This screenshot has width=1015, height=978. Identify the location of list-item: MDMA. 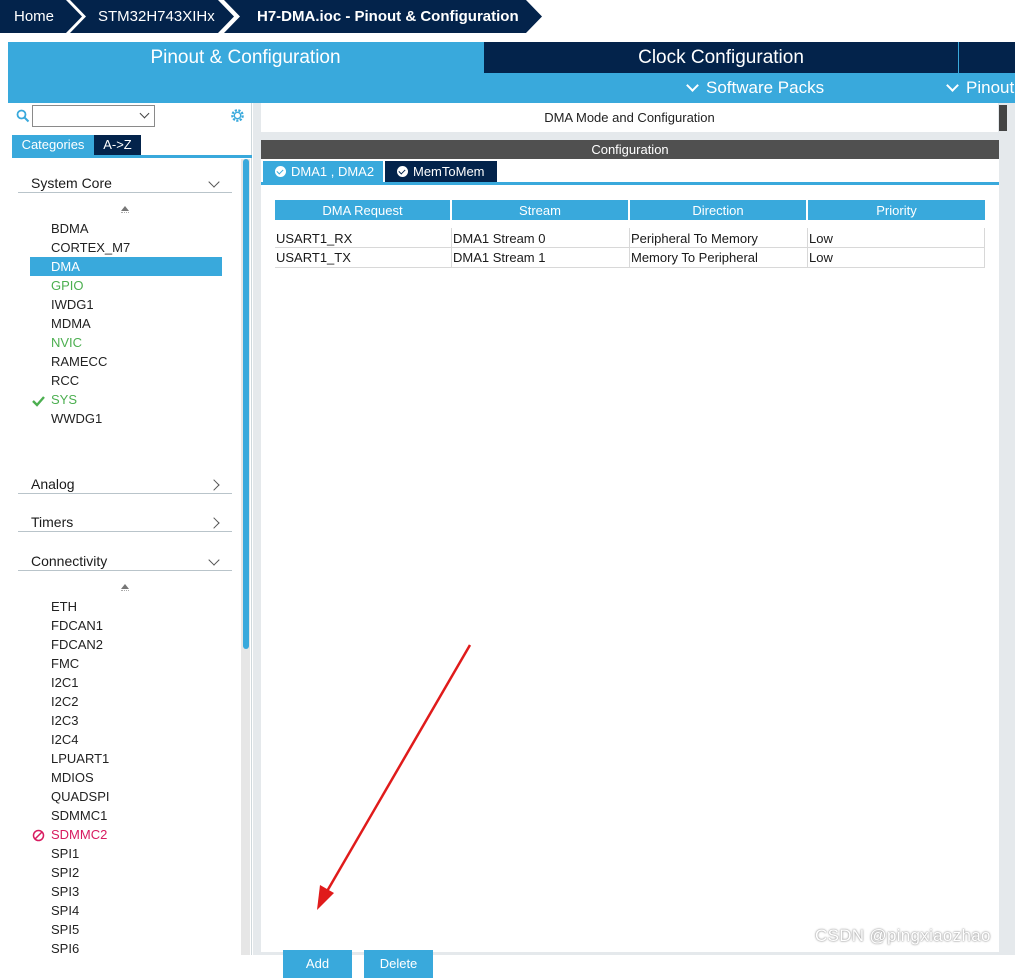
(126, 323).